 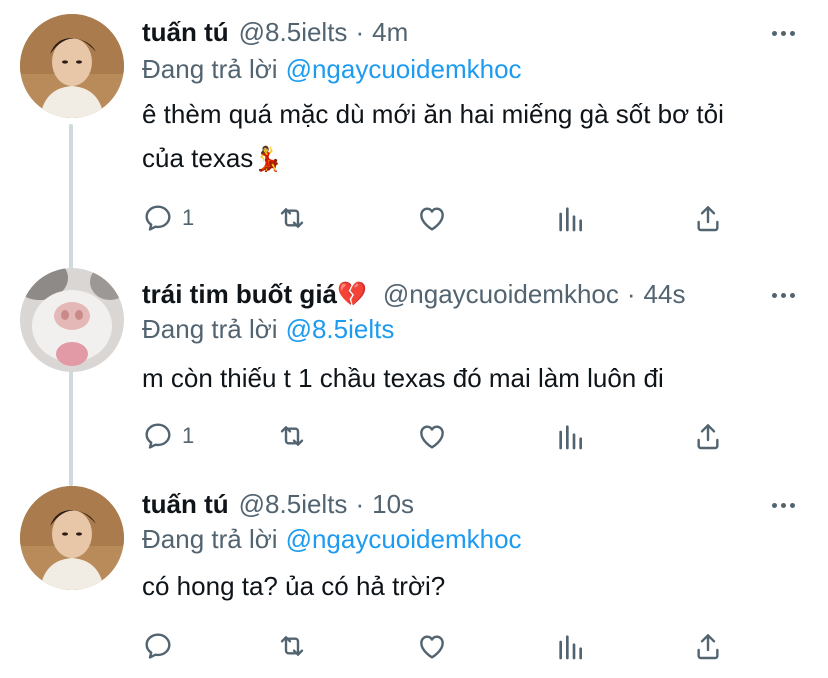 I want to click on tweet-header: tuấn tú @8.5ielts · 10s, so click(x=465, y=504).